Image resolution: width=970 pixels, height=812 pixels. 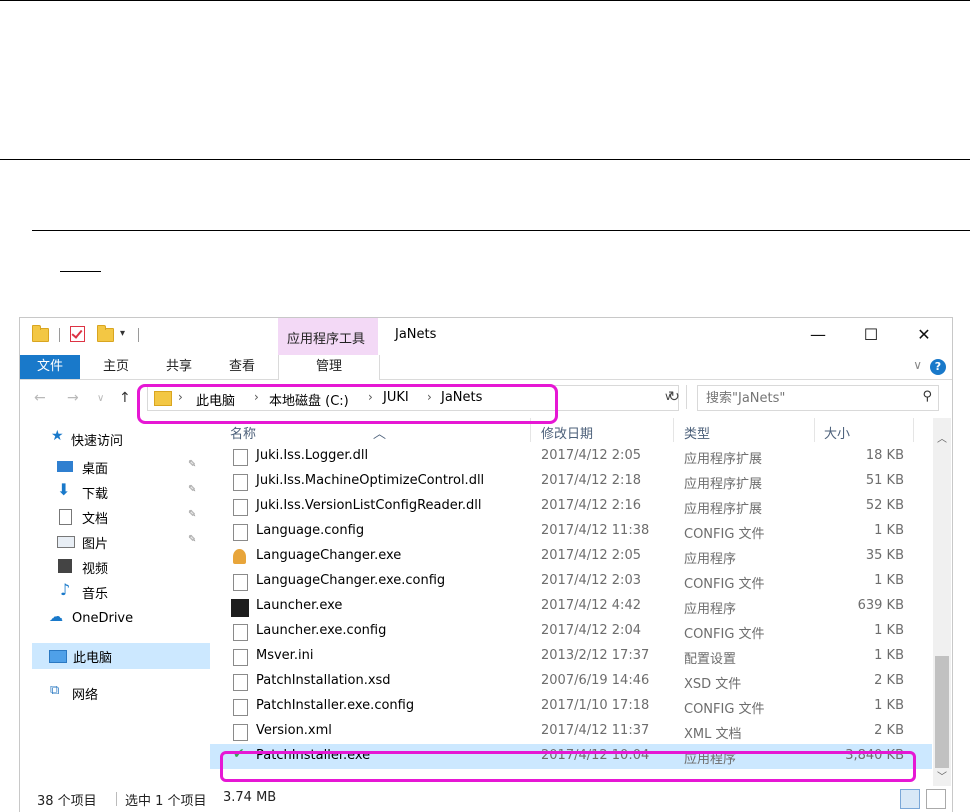 I want to click on nav-item-this-pc: 此电脑, so click(x=121, y=656).